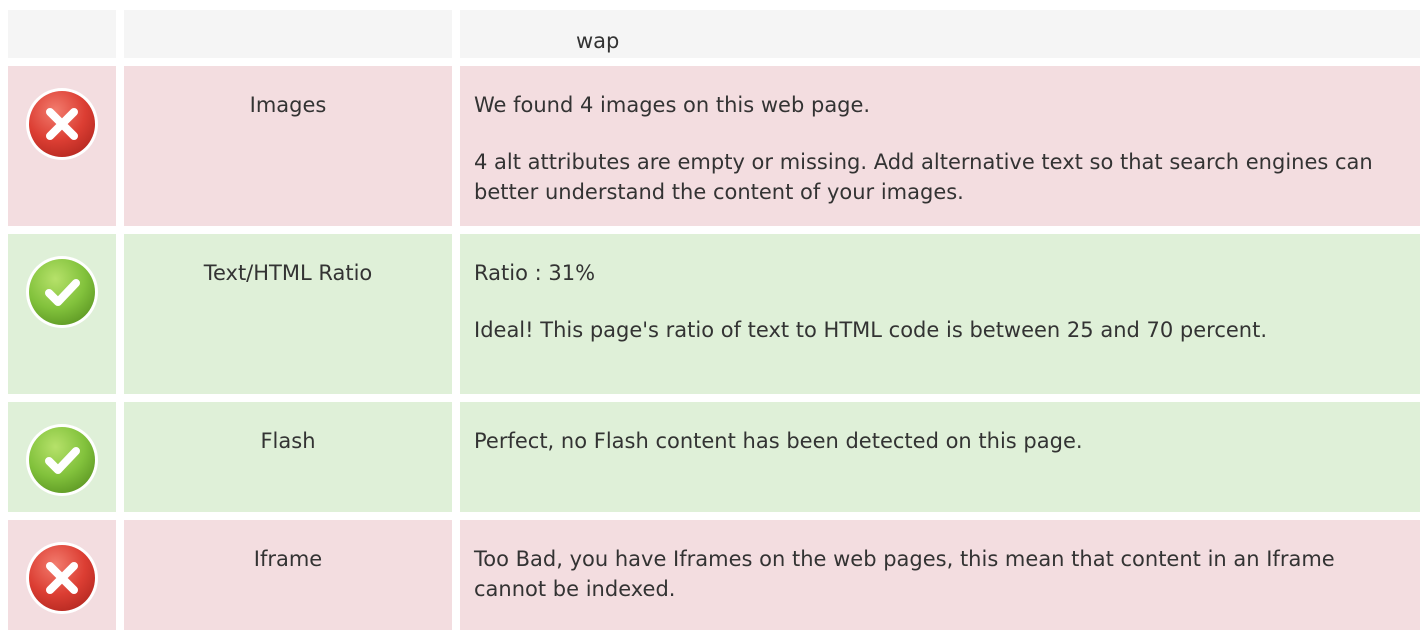  Describe the element at coordinates (288, 559) in the screenshot. I see `iframe-label: Iframe` at that location.